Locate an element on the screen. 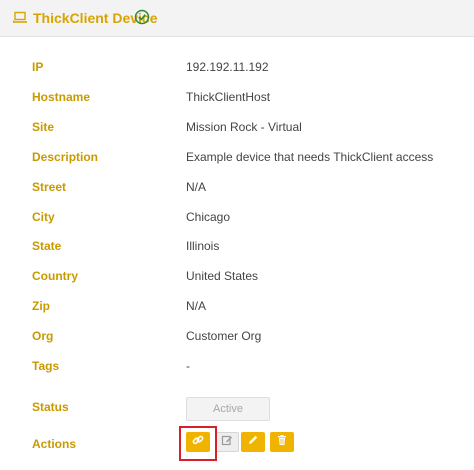 The height and width of the screenshot is (470, 474). delete-button is located at coordinates (282, 442).